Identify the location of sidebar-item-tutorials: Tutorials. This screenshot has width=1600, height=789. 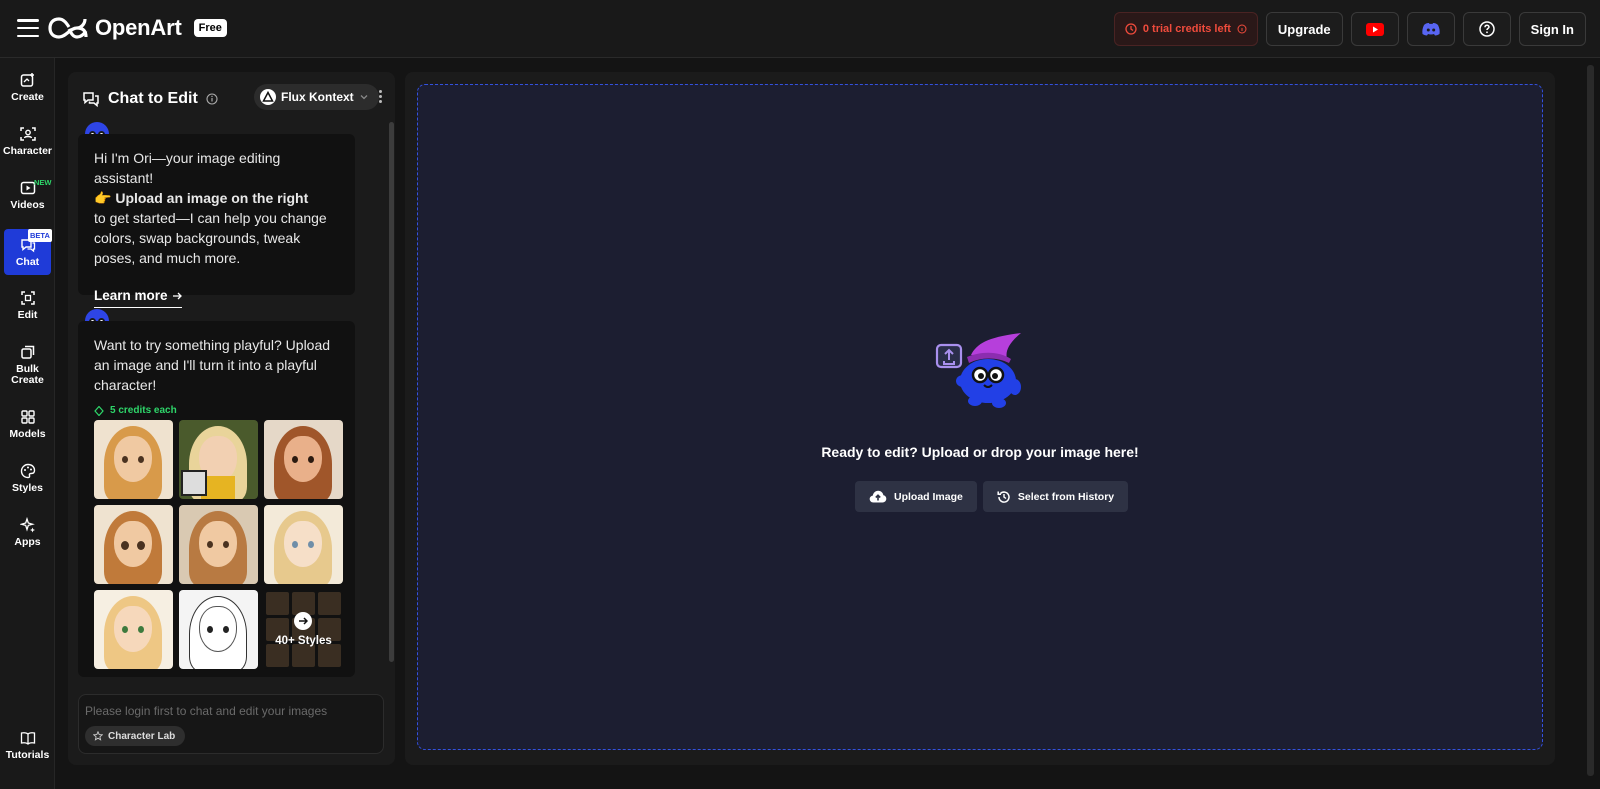
(27, 745).